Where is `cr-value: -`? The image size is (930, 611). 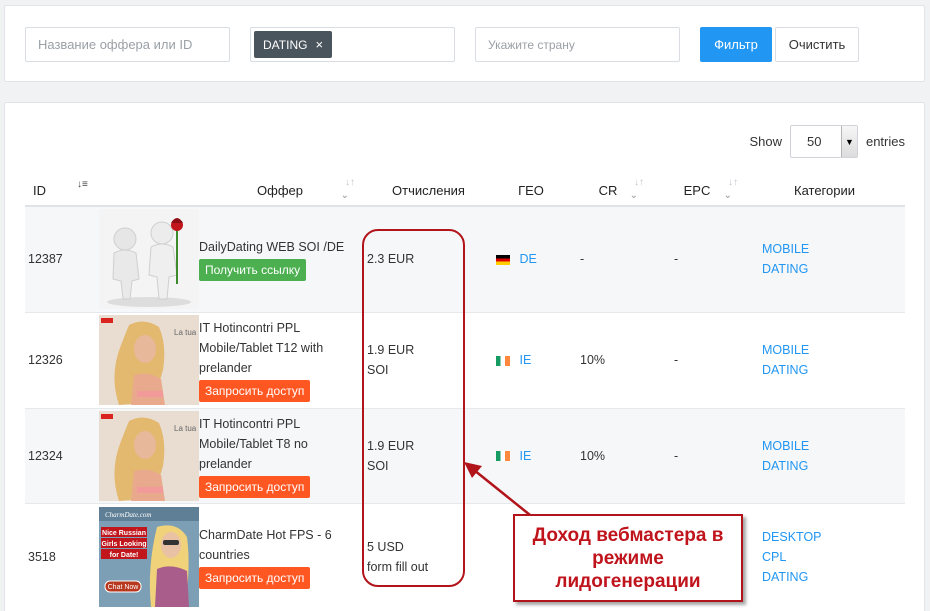
cr-value: - is located at coordinates (608, 258).